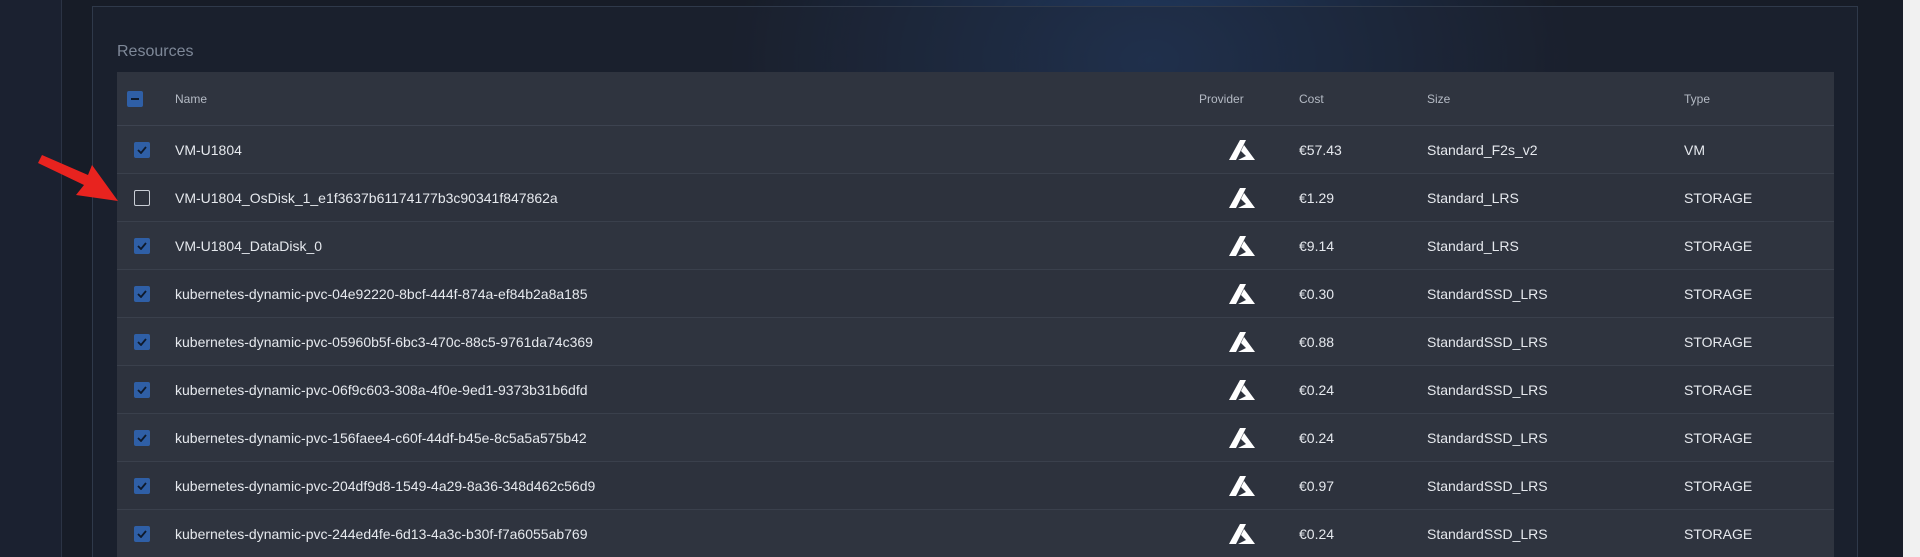  What do you see at coordinates (191, 98) in the screenshot?
I see `column-header-name: Name` at bounding box center [191, 98].